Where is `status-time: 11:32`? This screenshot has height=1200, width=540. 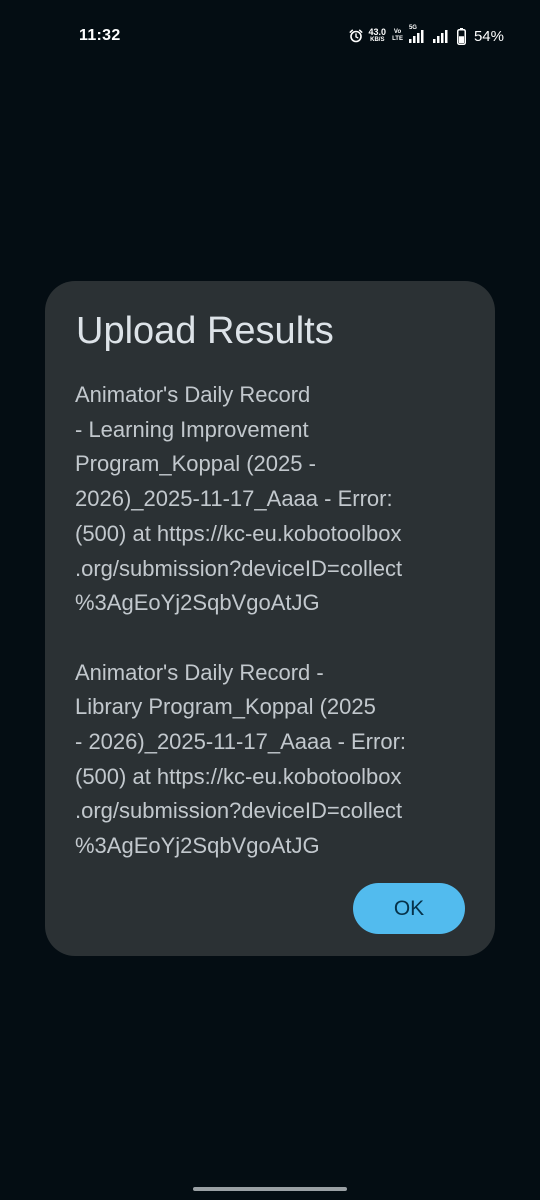
status-time: 11:32 is located at coordinates (100, 35).